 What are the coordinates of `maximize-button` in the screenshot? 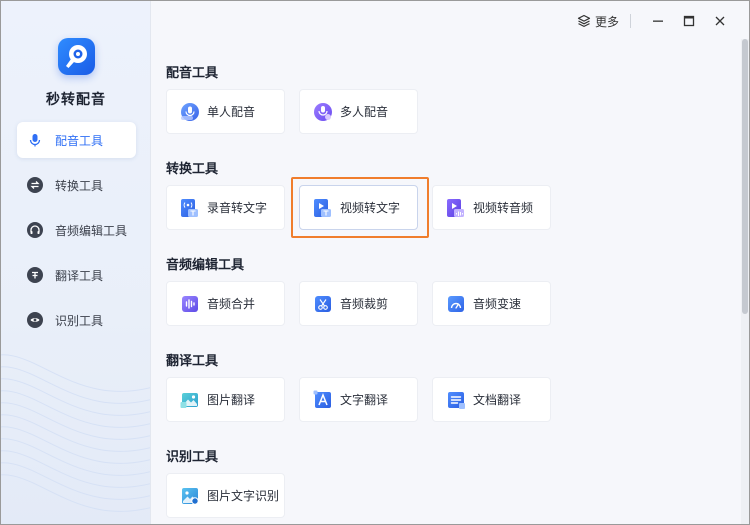 It's located at (689, 21).